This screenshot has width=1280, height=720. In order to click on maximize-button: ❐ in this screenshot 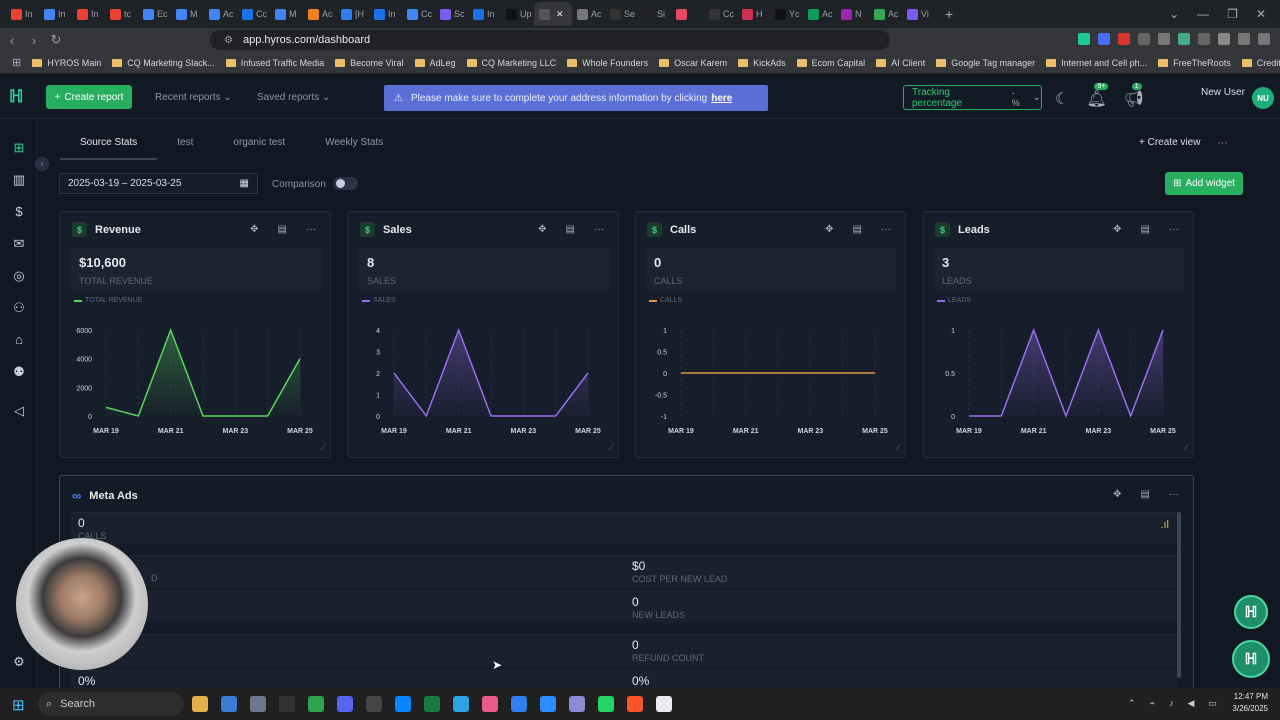, I will do `click(1232, 14)`.